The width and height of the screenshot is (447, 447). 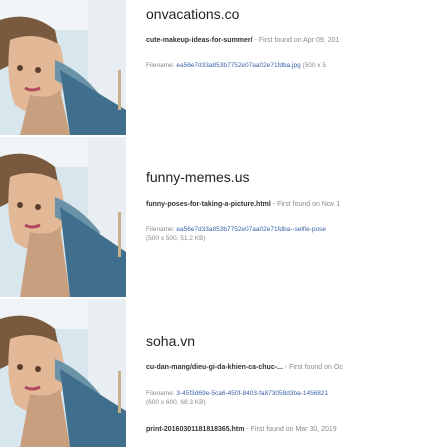 What do you see at coordinates (238, 65) in the screenshot?
I see `filename-hash: ea56e7d33a853b7752e07aa02e71fdba.jpg` at bounding box center [238, 65].